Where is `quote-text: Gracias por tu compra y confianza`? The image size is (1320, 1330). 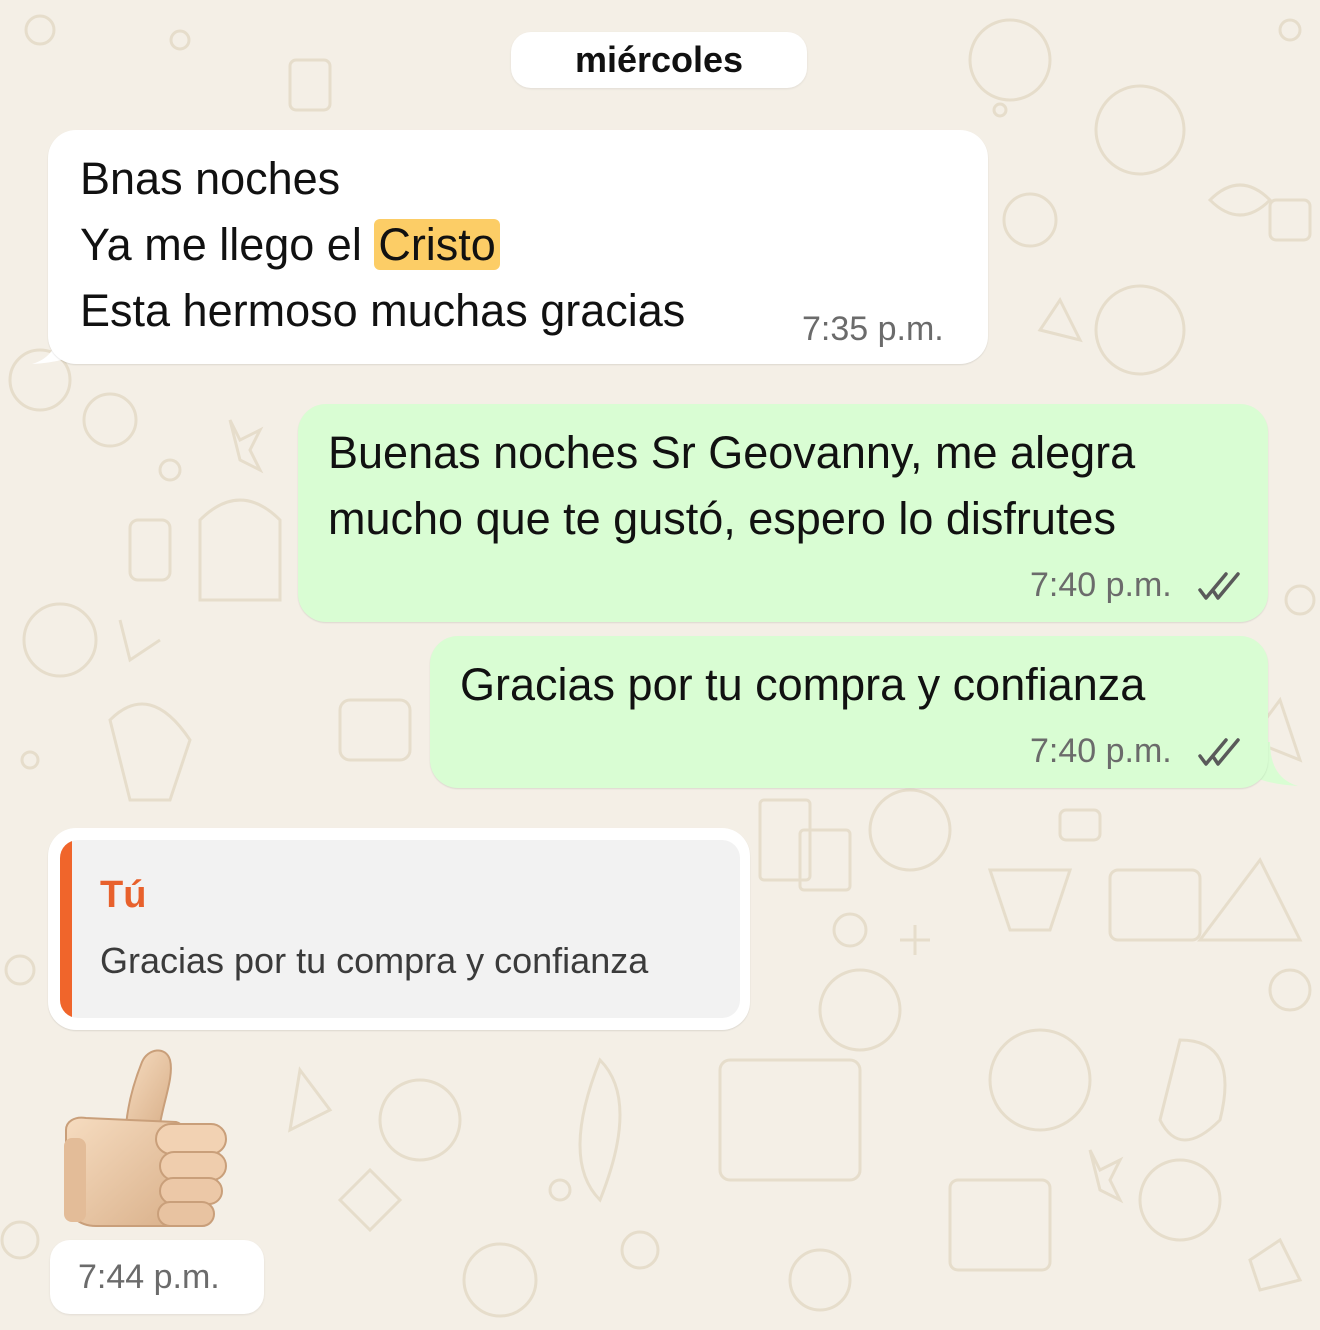 quote-text: Gracias por tu compra y confianza is located at coordinates (374, 960).